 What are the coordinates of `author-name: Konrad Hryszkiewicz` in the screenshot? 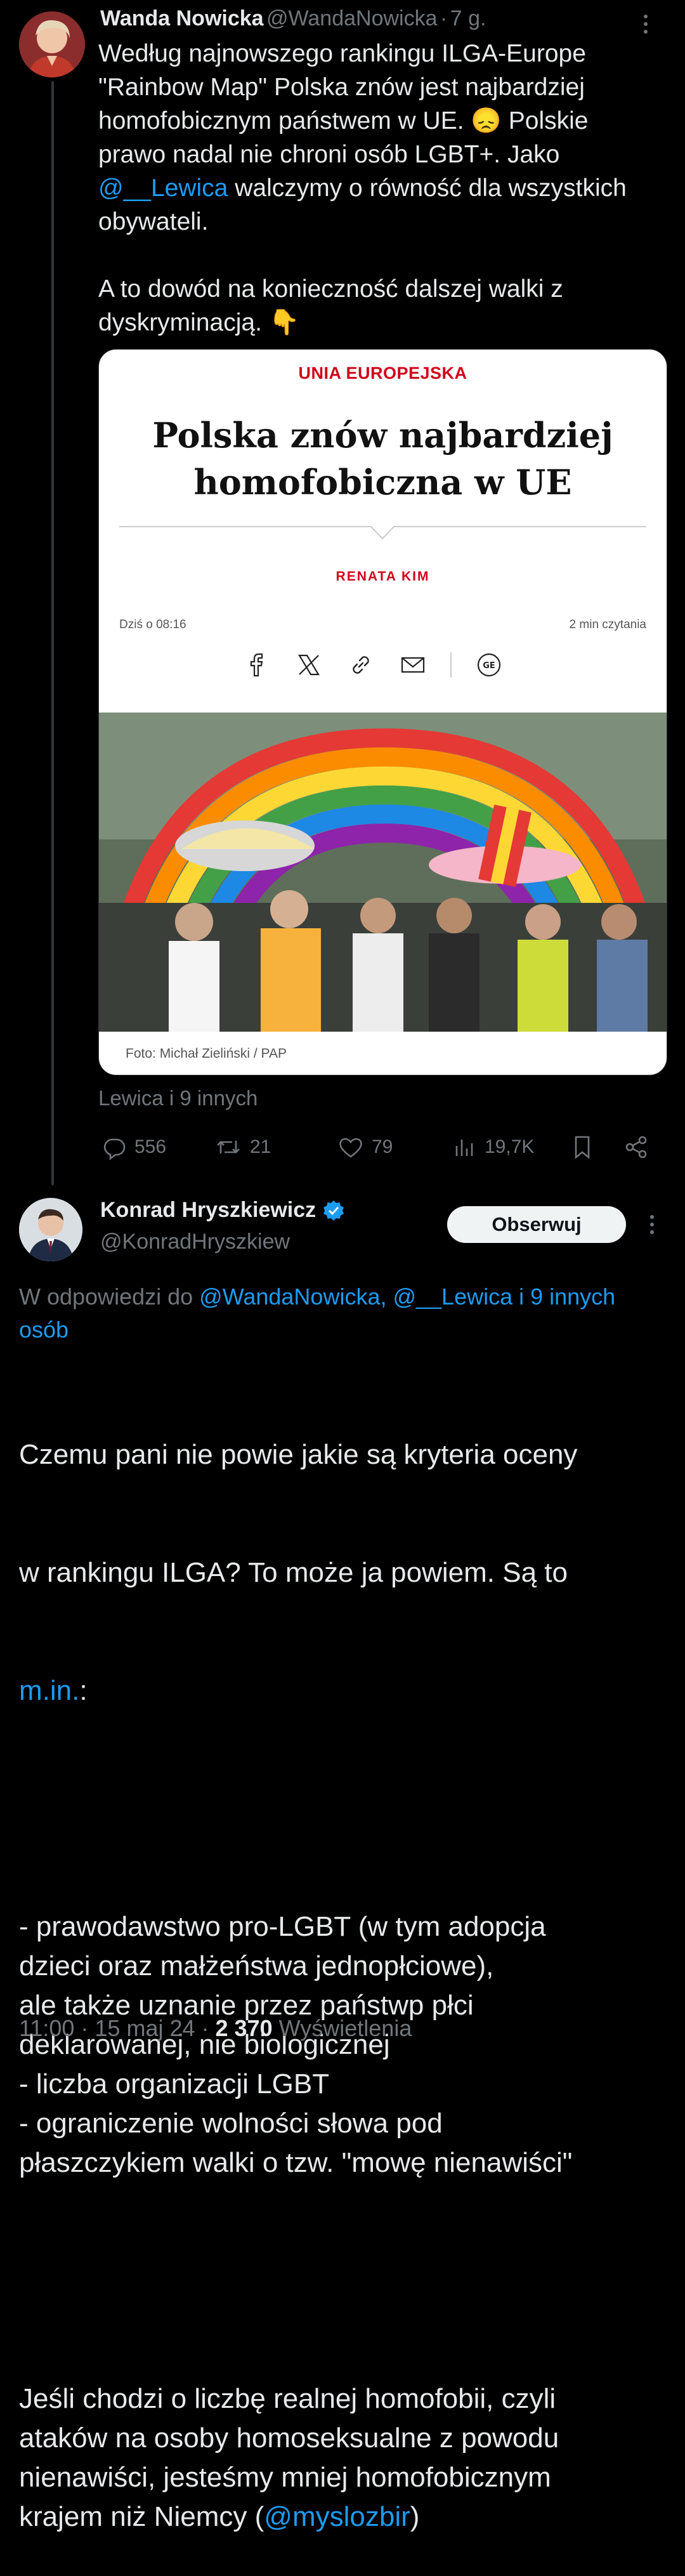 It's located at (208, 1210).